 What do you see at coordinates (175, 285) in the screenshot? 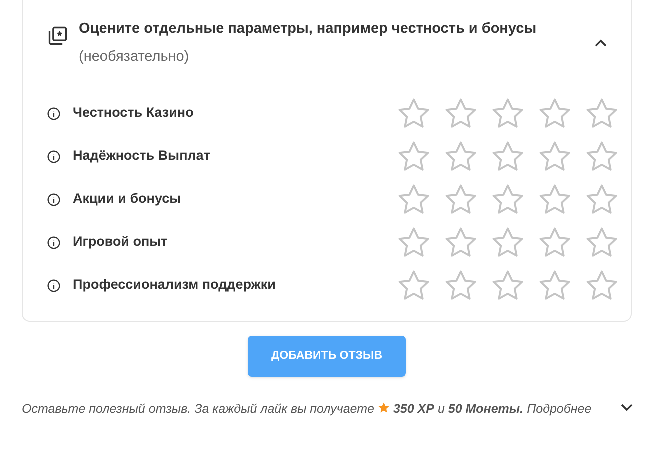
I see `criterion-label: Профессионализм поддержки` at bounding box center [175, 285].